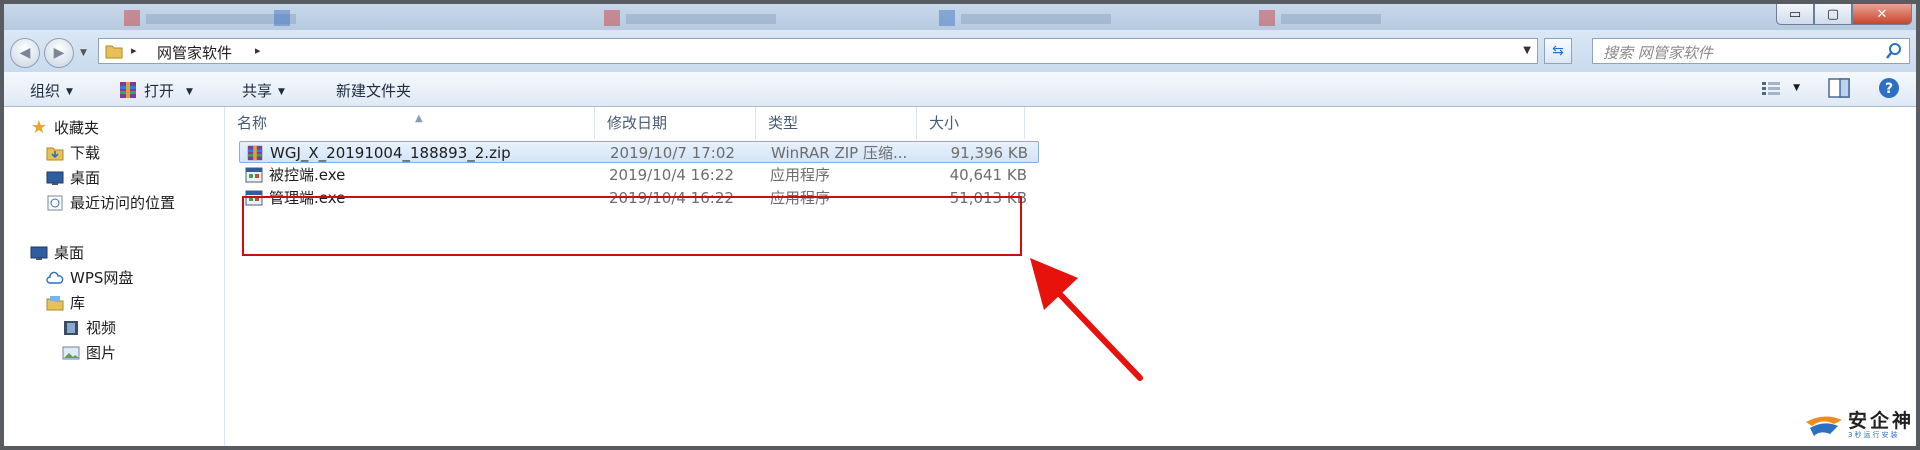 Image resolution: width=1920 pixels, height=450 pixels. What do you see at coordinates (1874, 435) in the screenshot?
I see `brand-tagline: 3秒运行安装` at bounding box center [1874, 435].